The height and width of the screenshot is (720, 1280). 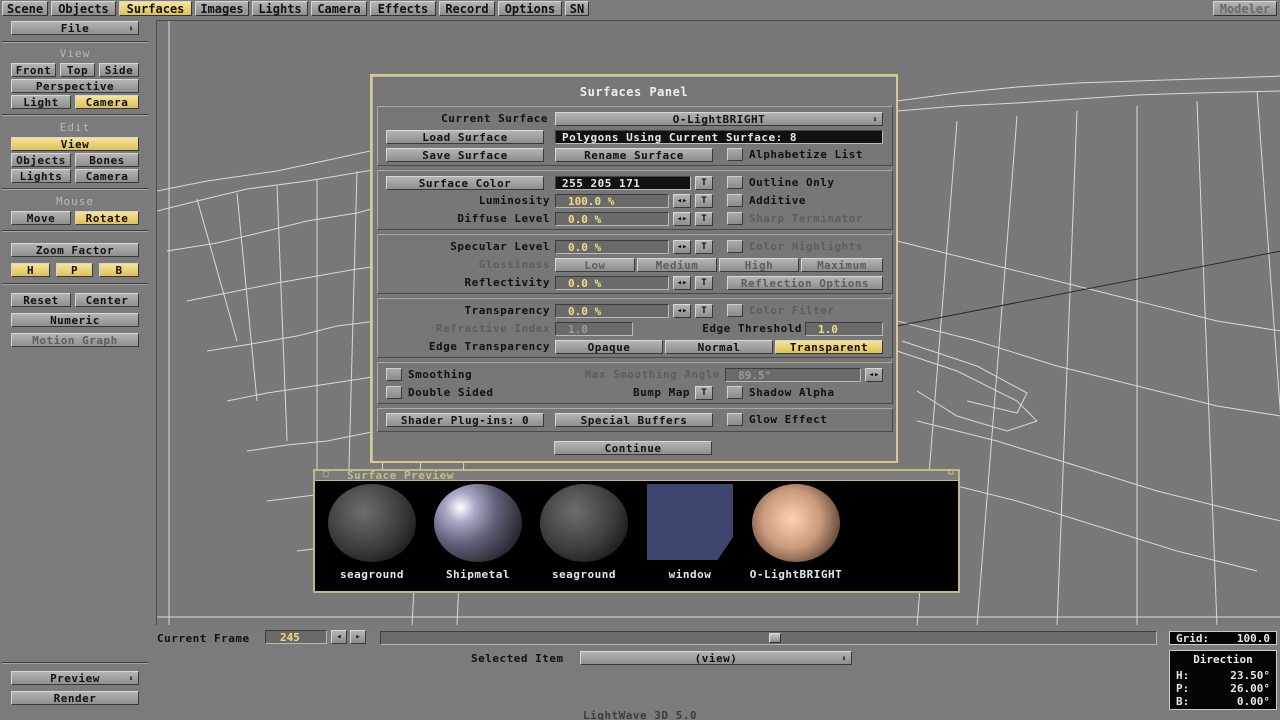 What do you see at coordinates (358, 637) in the screenshot?
I see `next-frame-arrow-icon: ▸` at bounding box center [358, 637].